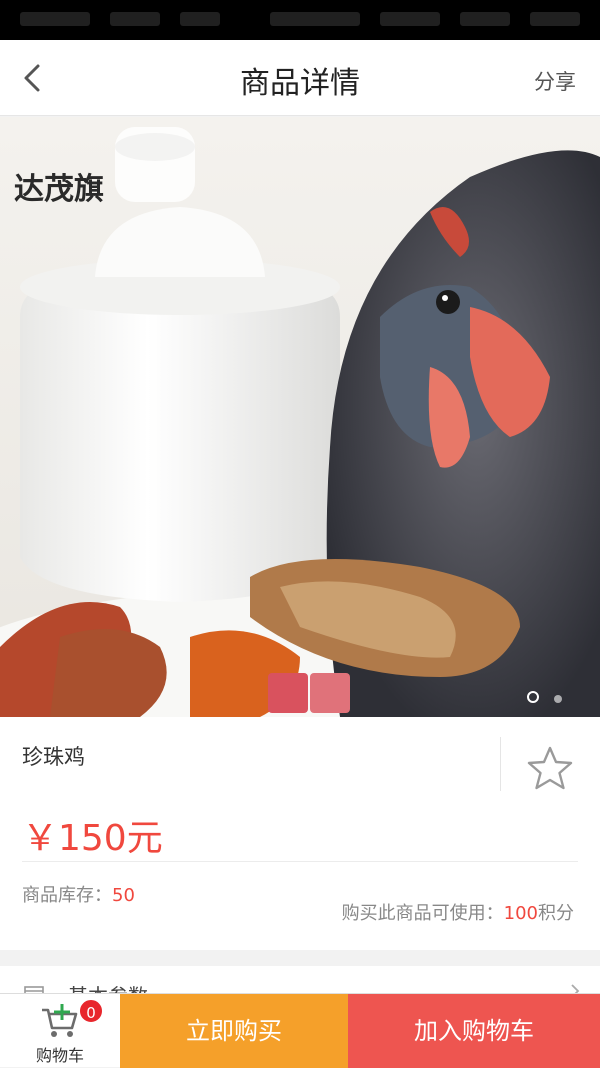 The height and width of the screenshot is (1068, 600). I want to click on status-bar, so click(300, 20).